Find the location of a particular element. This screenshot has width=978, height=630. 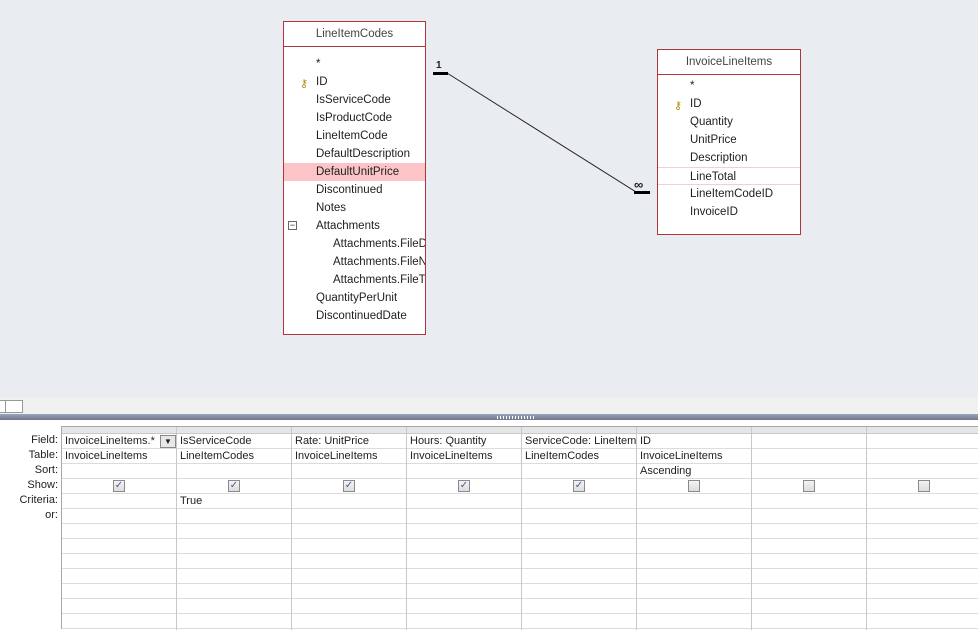

field-row: DefaultDescription is located at coordinates (354, 154).